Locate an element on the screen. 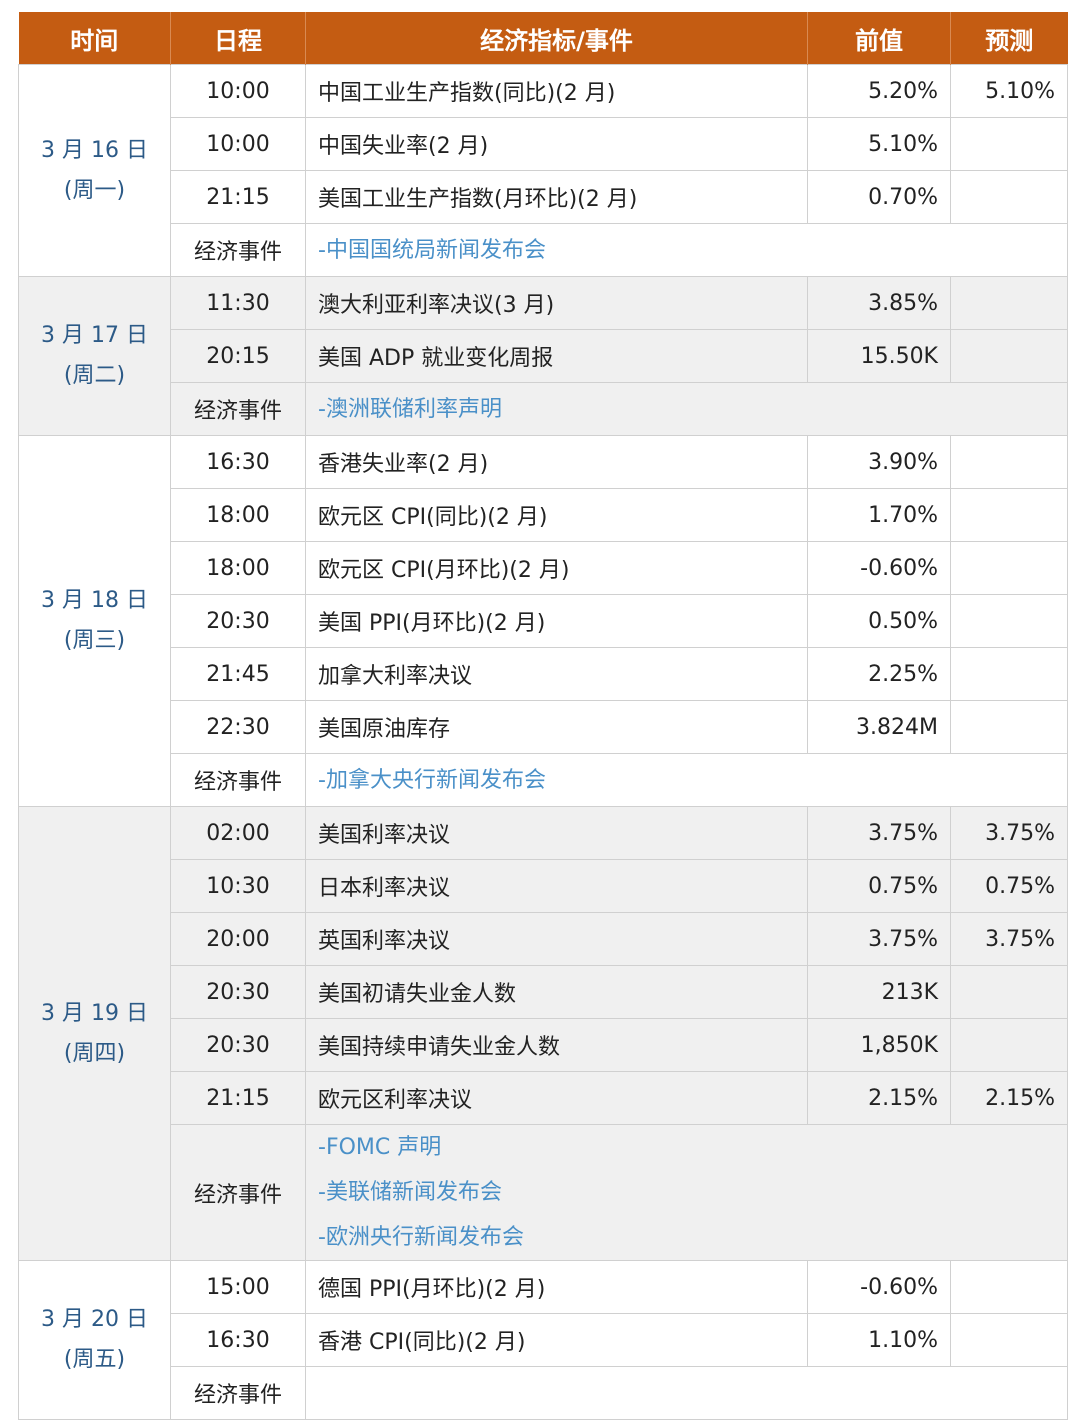 This screenshot has height=1427, width=1080. previous-cell: 3.85% is located at coordinates (879, 303).